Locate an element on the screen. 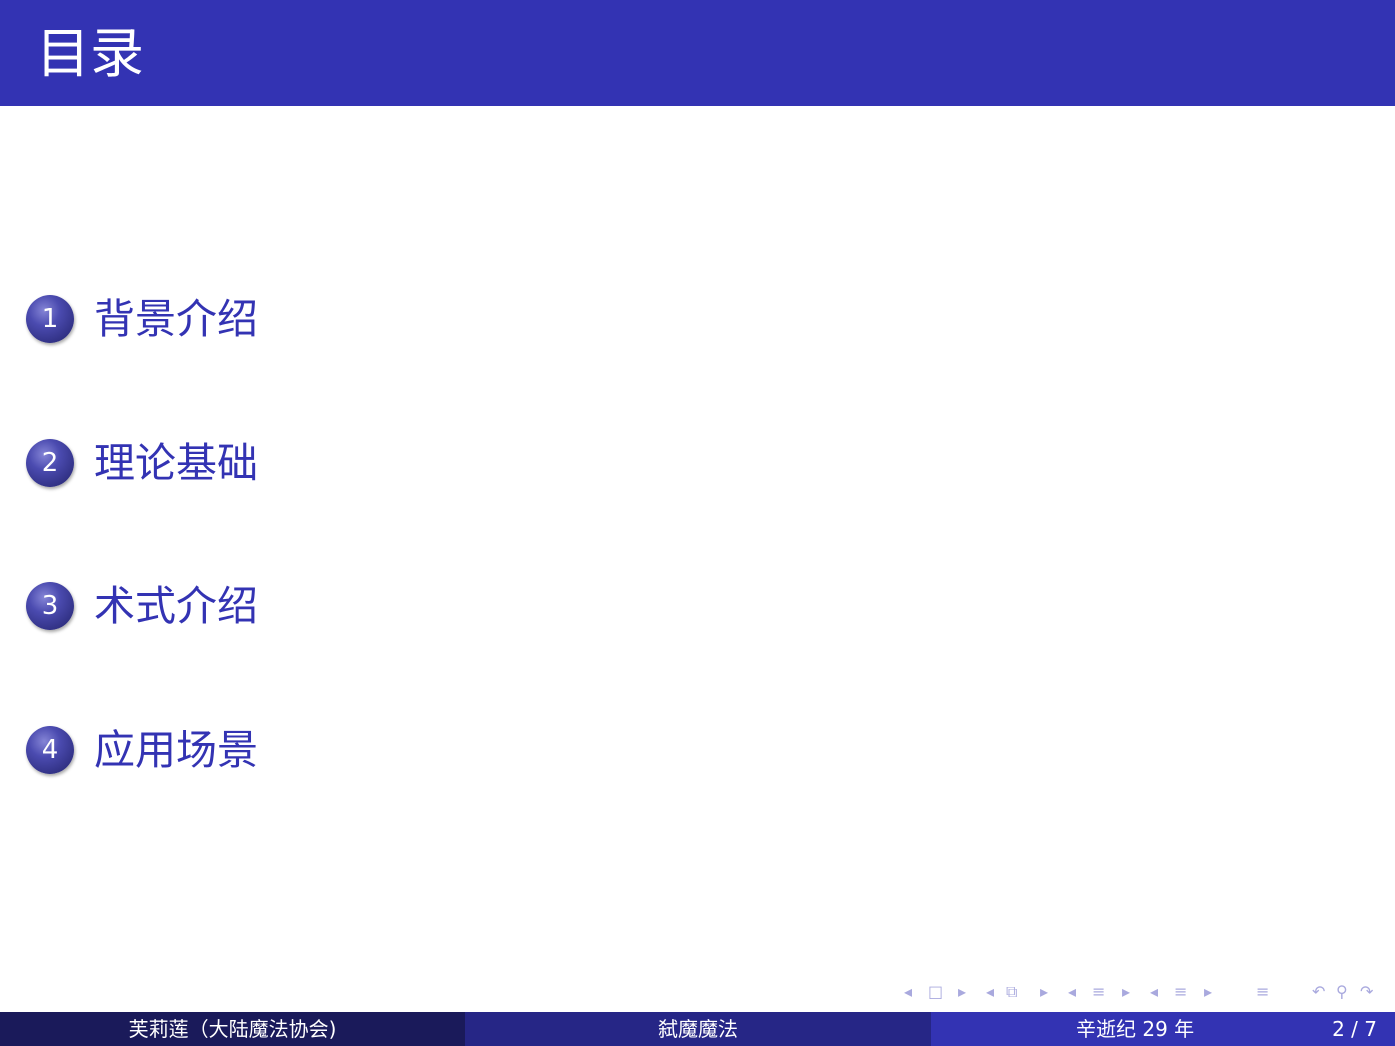 This screenshot has width=1395, height=1046. subsection-next-icon: ▸ is located at coordinates (1044, 992).